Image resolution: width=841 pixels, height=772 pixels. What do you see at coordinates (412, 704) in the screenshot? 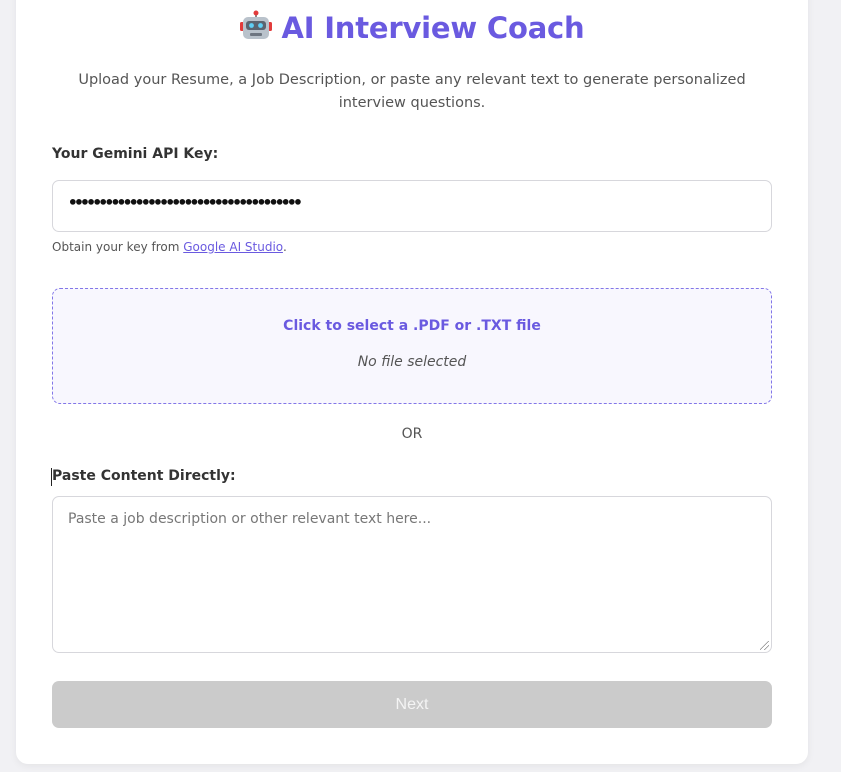
I see `next-button: Next` at bounding box center [412, 704].